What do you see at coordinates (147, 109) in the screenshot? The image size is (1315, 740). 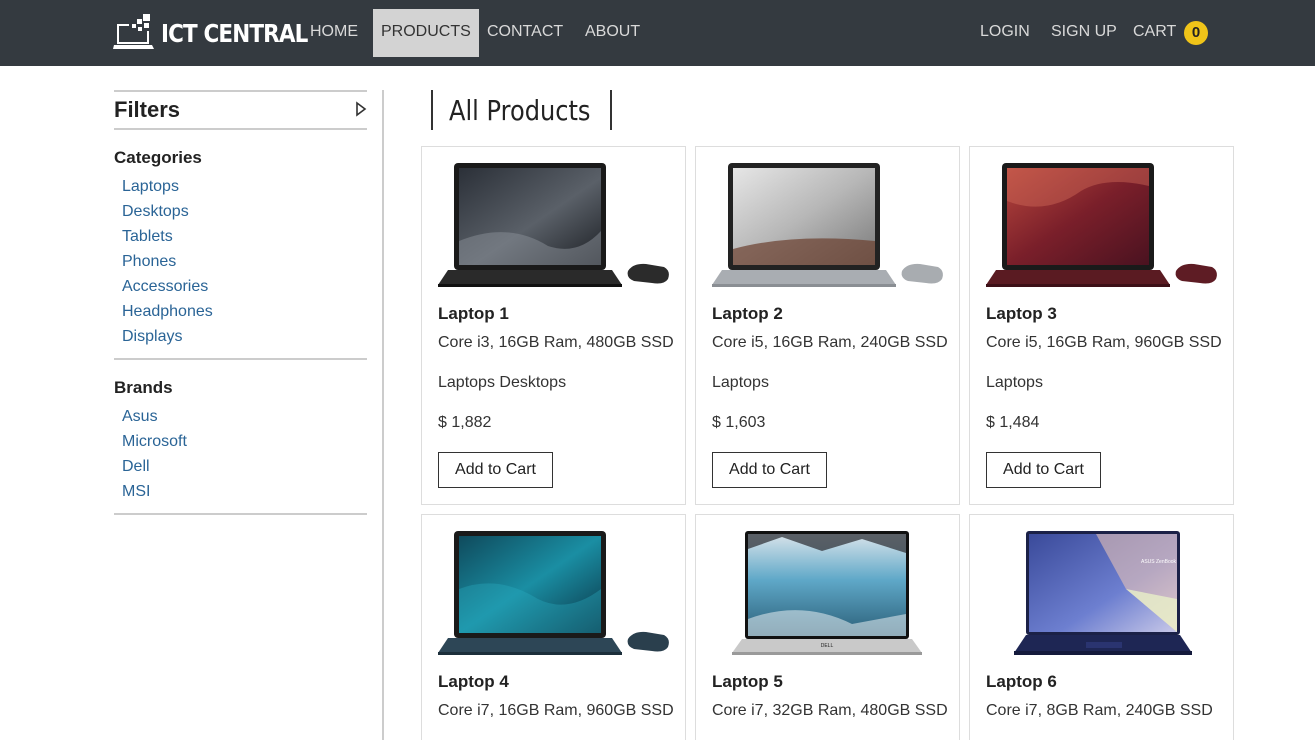 I see `filters-title: Filters` at bounding box center [147, 109].